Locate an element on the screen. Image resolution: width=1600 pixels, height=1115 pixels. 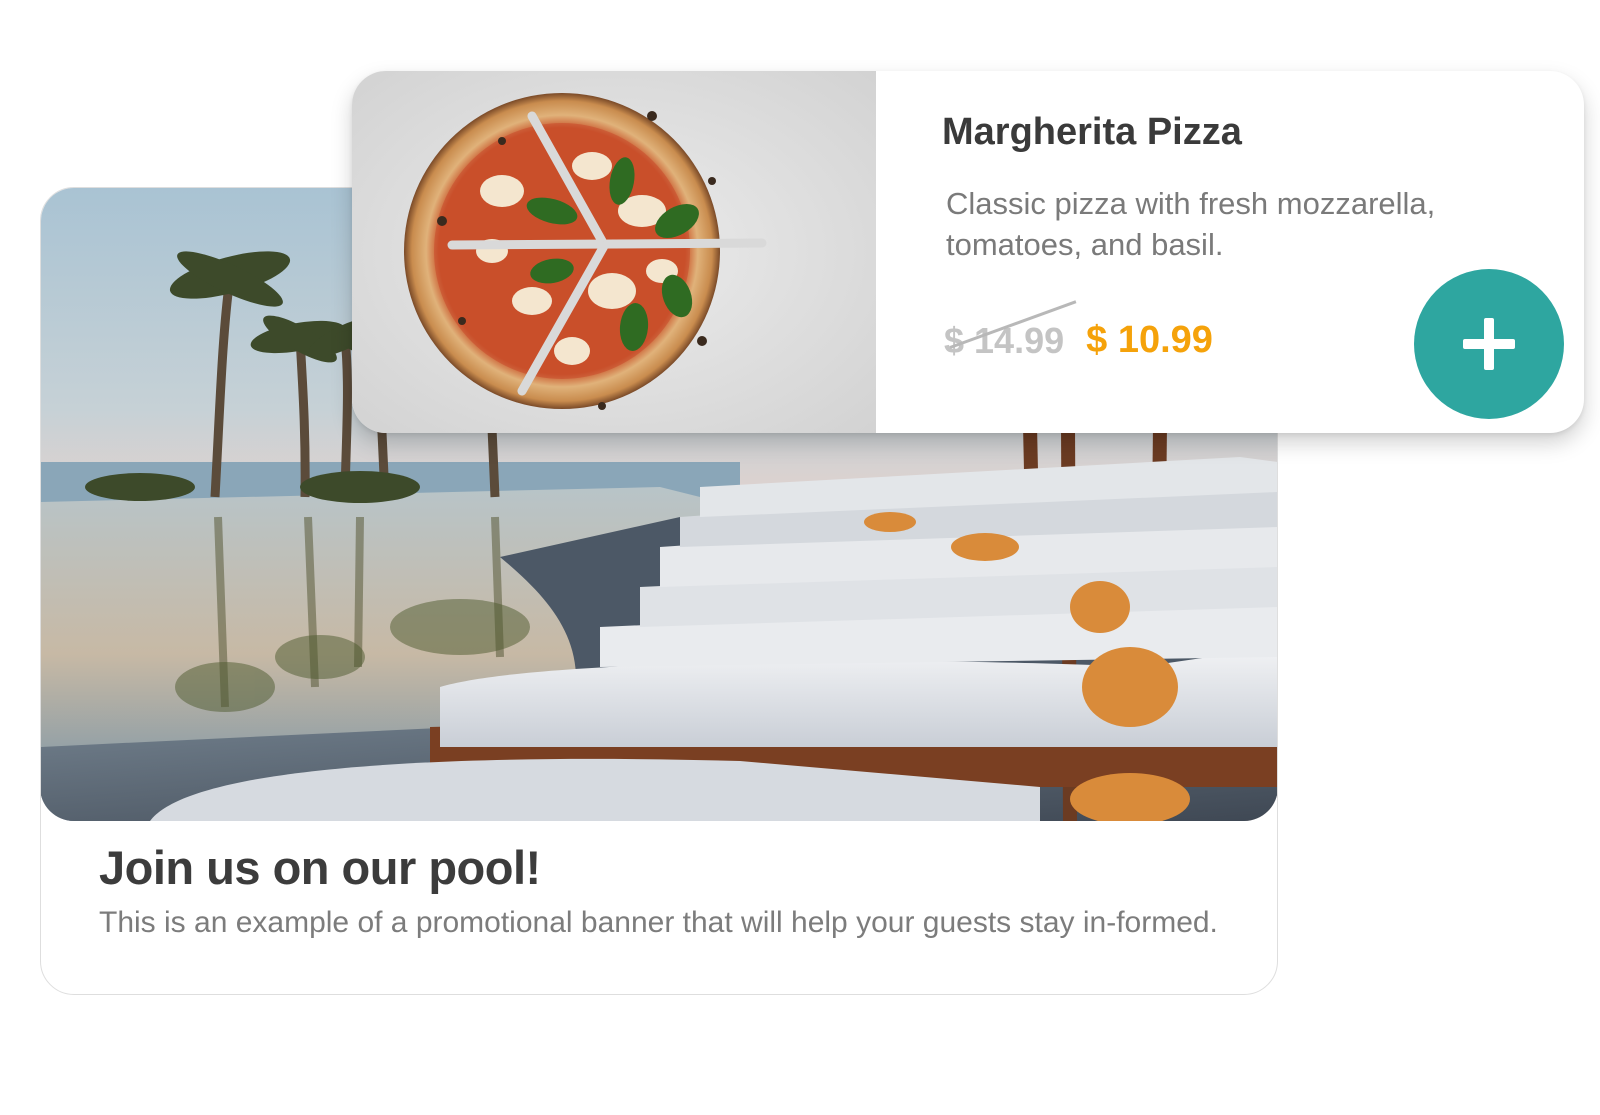
price-row: $ 14.99 $ 10.99 is located at coordinates (1078, 340).